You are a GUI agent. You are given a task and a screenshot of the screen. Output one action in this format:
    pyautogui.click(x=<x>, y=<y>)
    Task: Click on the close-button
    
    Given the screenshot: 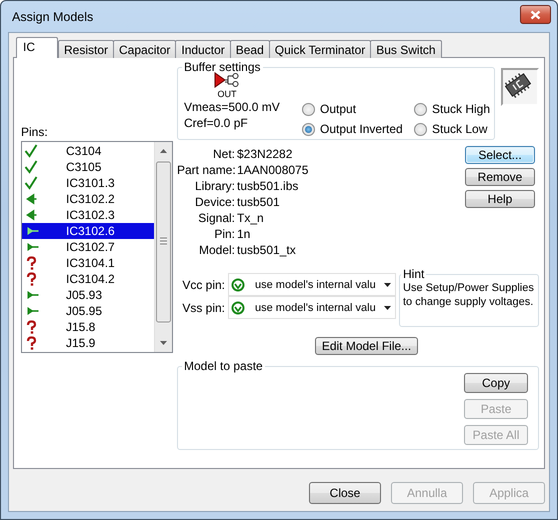 What is the action you would take?
    pyautogui.click(x=535, y=14)
    